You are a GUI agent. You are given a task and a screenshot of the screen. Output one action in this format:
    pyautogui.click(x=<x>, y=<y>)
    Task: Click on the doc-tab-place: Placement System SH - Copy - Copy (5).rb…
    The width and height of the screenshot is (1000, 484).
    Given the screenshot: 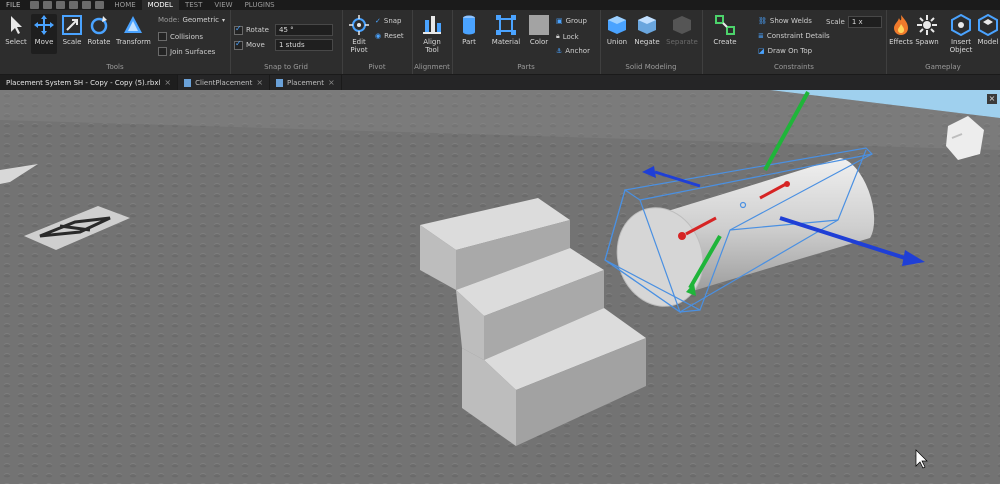 What is the action you would take?
    pyautogui.click(x=89, y=82)
    